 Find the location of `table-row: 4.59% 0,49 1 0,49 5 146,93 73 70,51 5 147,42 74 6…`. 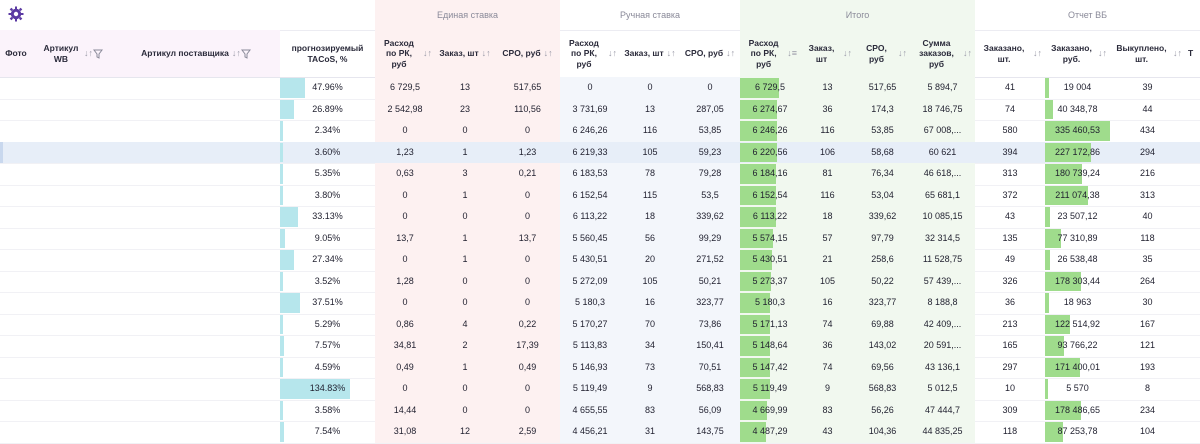

table-row: 4.59% 0,49 1 0,49 5 146,93 73 70,51 5 147,42 74 6… is located at coordinates (600, 367).